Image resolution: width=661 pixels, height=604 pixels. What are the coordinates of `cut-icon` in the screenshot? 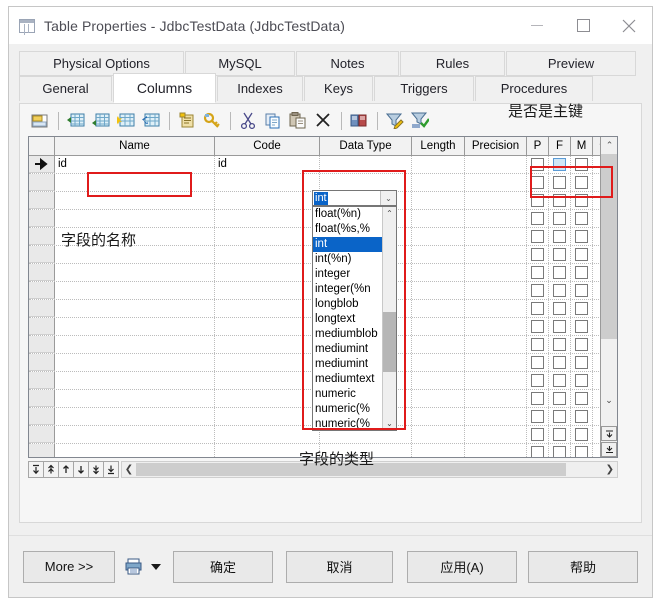 It's located at (248, 121).